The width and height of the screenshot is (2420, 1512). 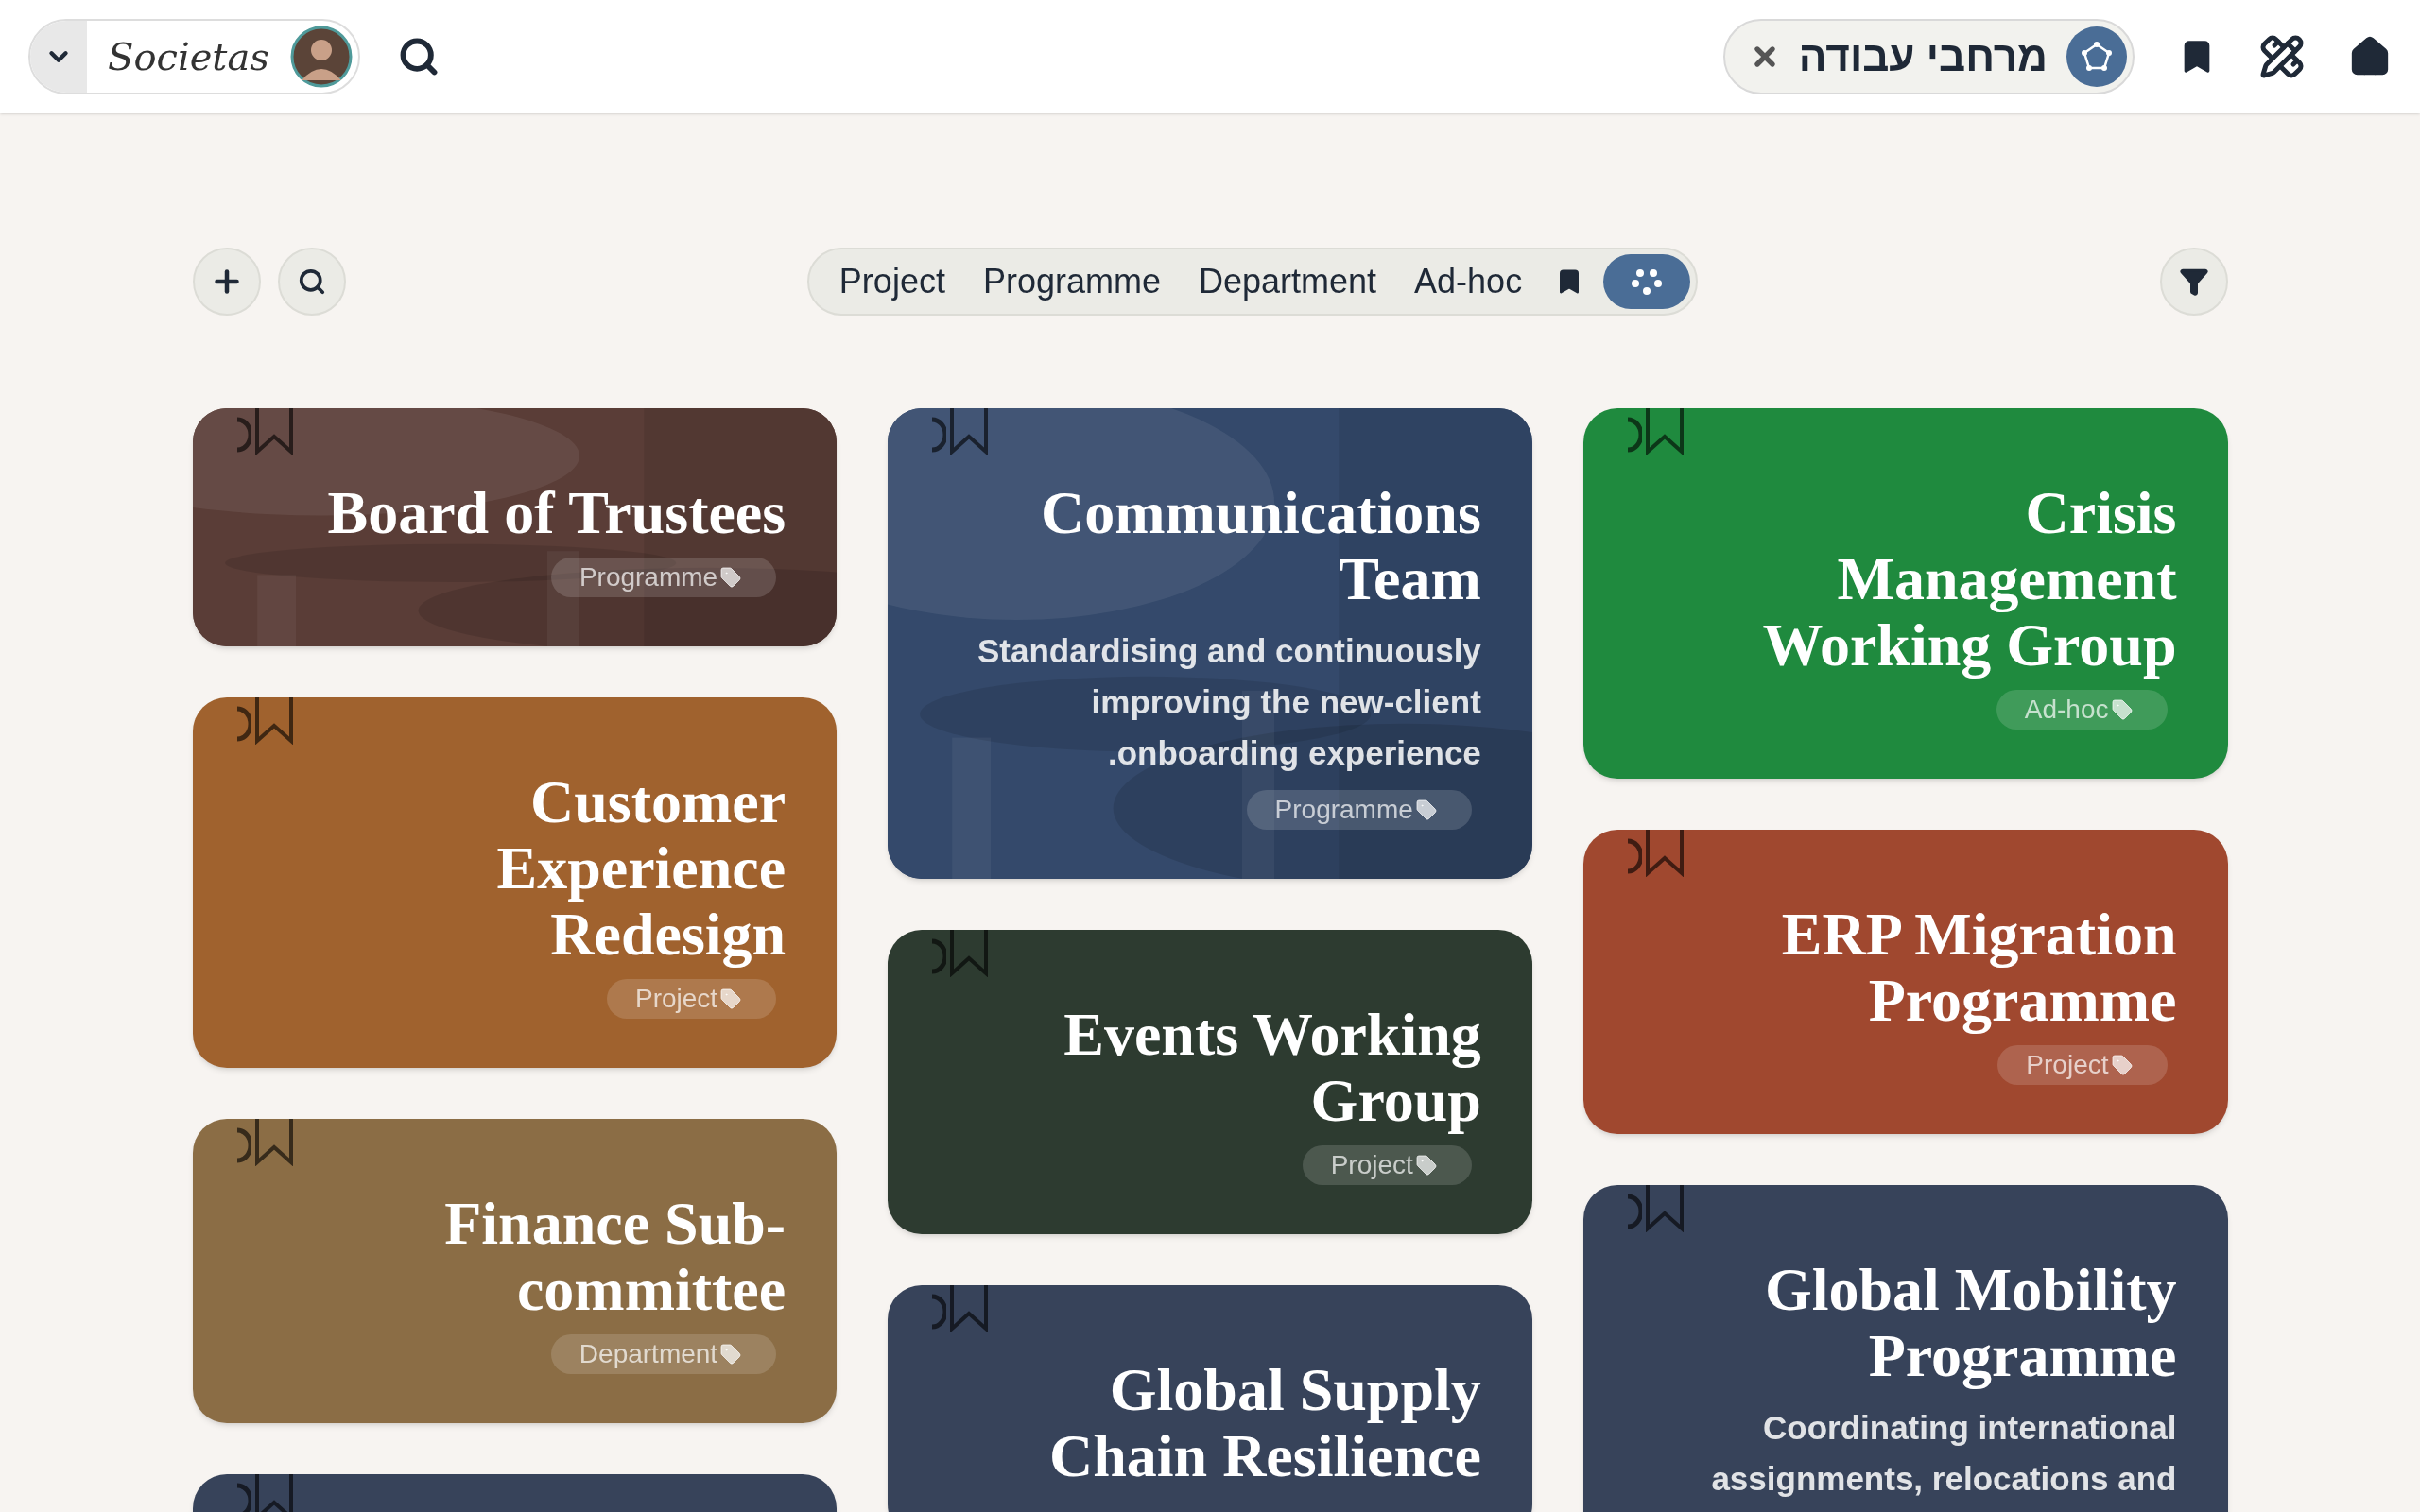 I want to click on all-filter-button, so click(x=1647, y=281).